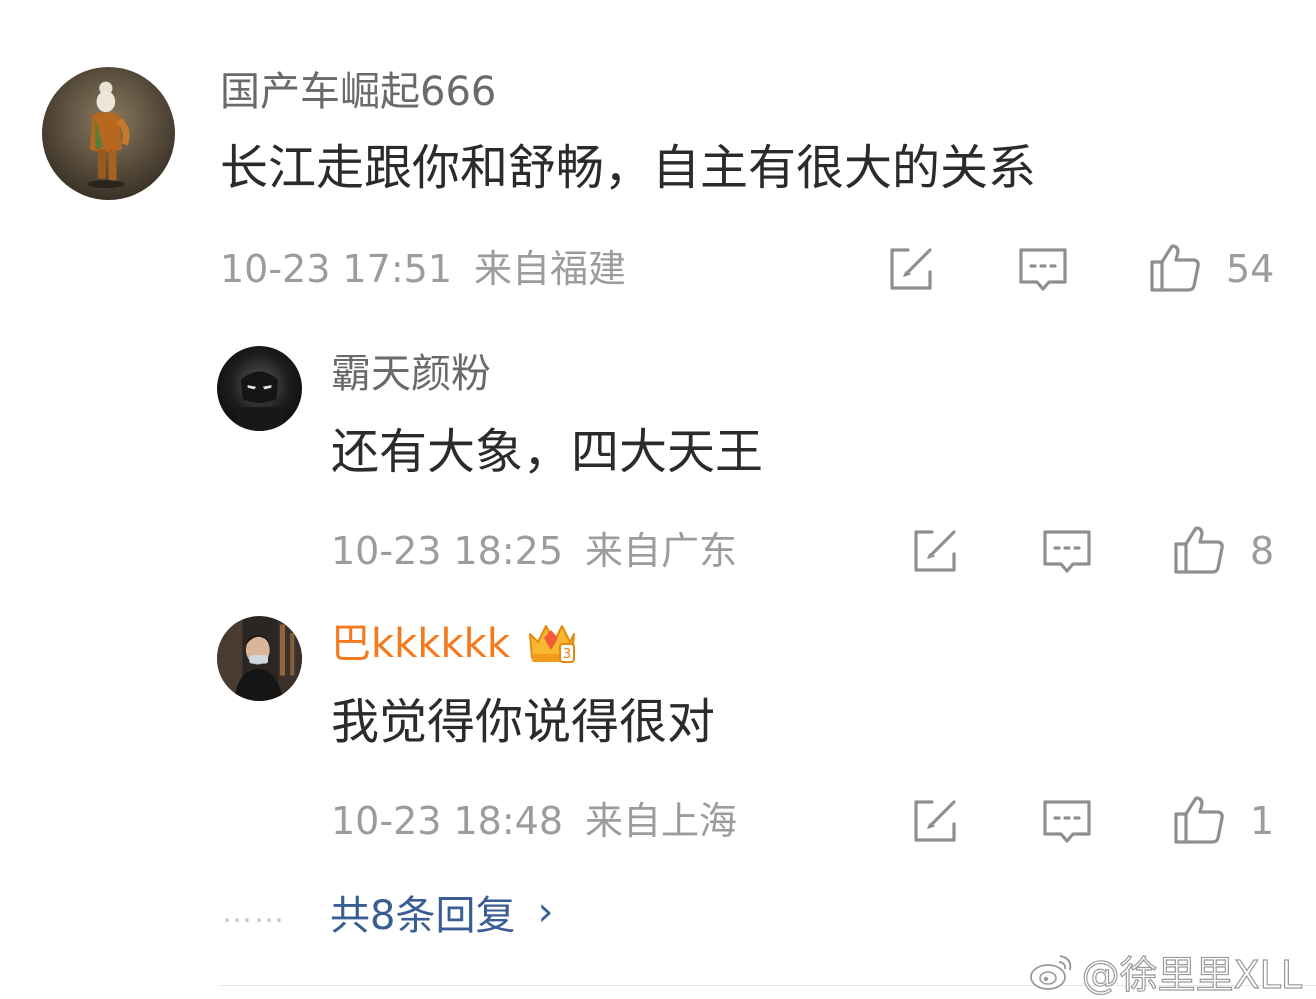 Image resolution: width=1316 pixels, height=999 pixels. I want to click on chevron-right-icon: ›, so click(545, 912).